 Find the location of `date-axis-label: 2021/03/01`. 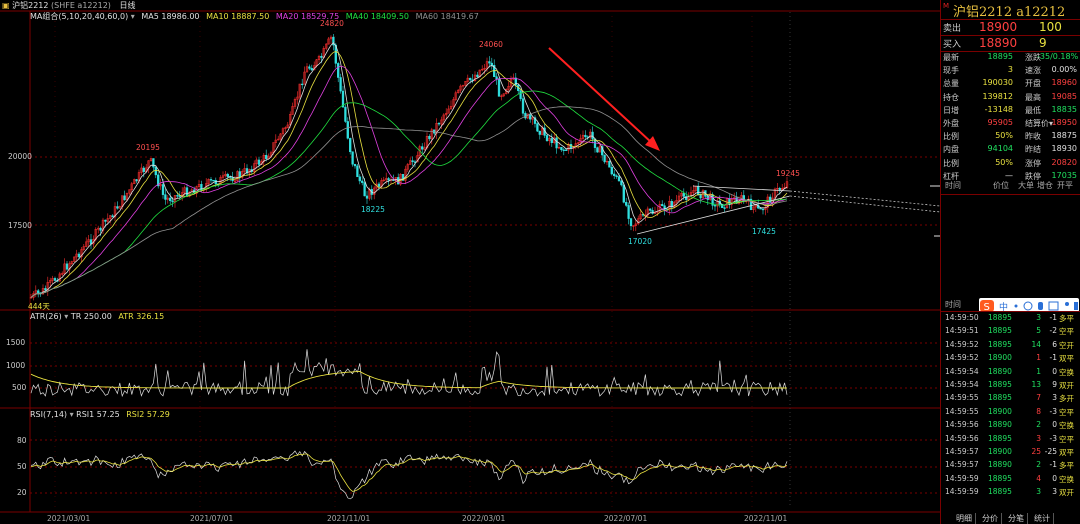

date-axis-label: 2021/03/01 is located at coordinates (69, 518).